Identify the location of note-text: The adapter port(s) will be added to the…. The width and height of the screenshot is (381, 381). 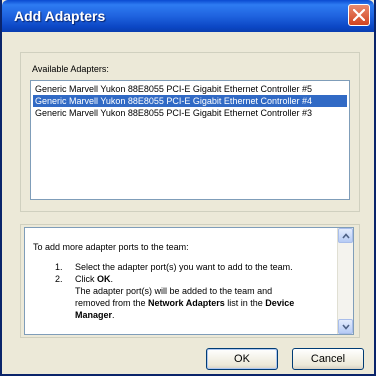
(174, 291).